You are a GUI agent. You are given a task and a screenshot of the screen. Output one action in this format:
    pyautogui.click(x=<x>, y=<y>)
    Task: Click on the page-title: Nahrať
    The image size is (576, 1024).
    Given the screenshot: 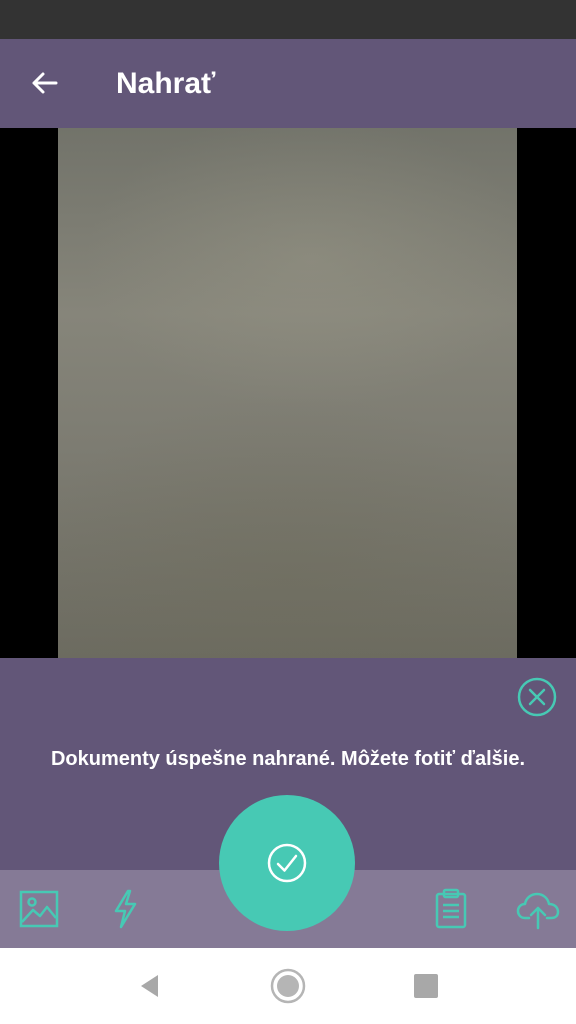 What is the action you would take?
    pyautogui.click(x=166, y=83)
    